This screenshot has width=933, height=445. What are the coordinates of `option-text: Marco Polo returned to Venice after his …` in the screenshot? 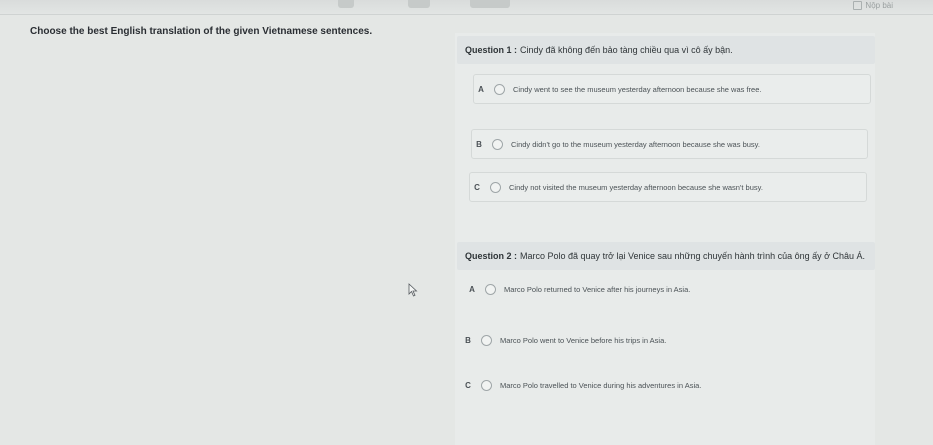 It's located at (597, 289).